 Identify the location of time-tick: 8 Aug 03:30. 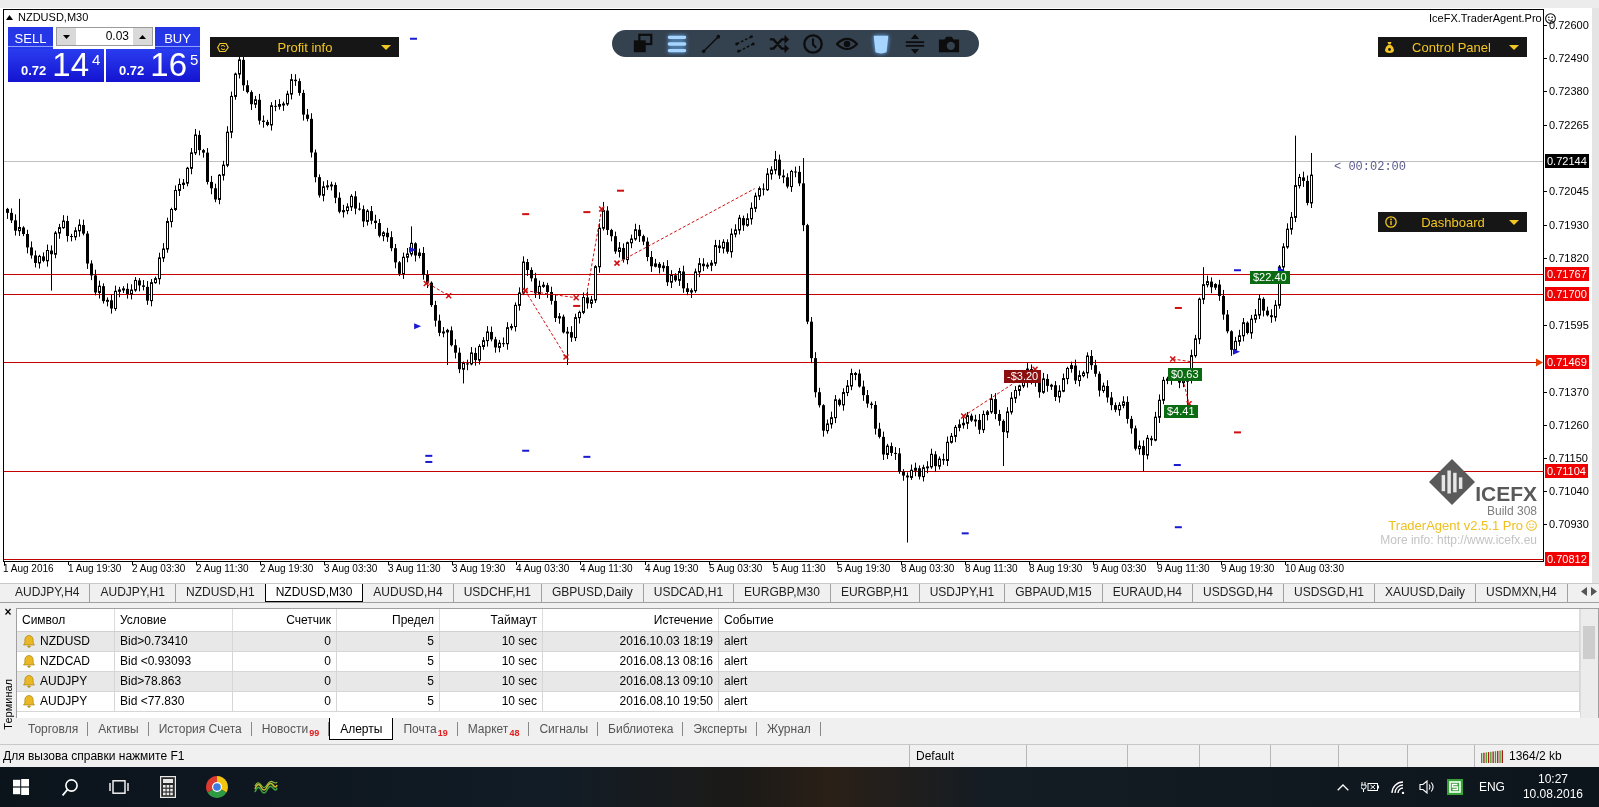
(928, 569).